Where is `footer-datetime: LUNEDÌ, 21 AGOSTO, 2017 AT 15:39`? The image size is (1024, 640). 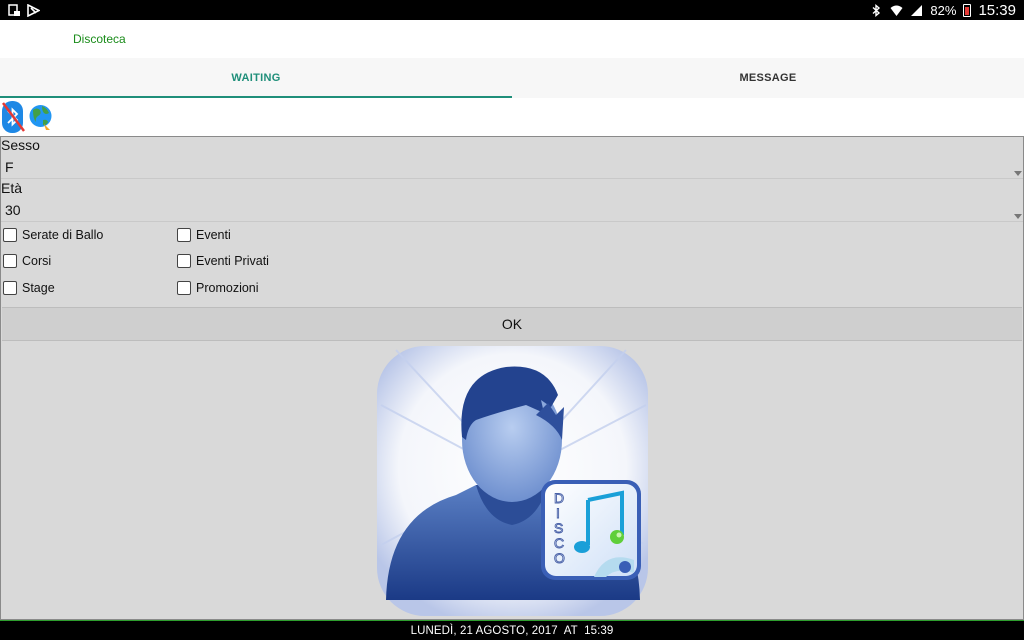
footer-datetime: LUNEDÌ, 21 AGOSTO, 2017 AT 15:39 is located at coordinates (512, 630).